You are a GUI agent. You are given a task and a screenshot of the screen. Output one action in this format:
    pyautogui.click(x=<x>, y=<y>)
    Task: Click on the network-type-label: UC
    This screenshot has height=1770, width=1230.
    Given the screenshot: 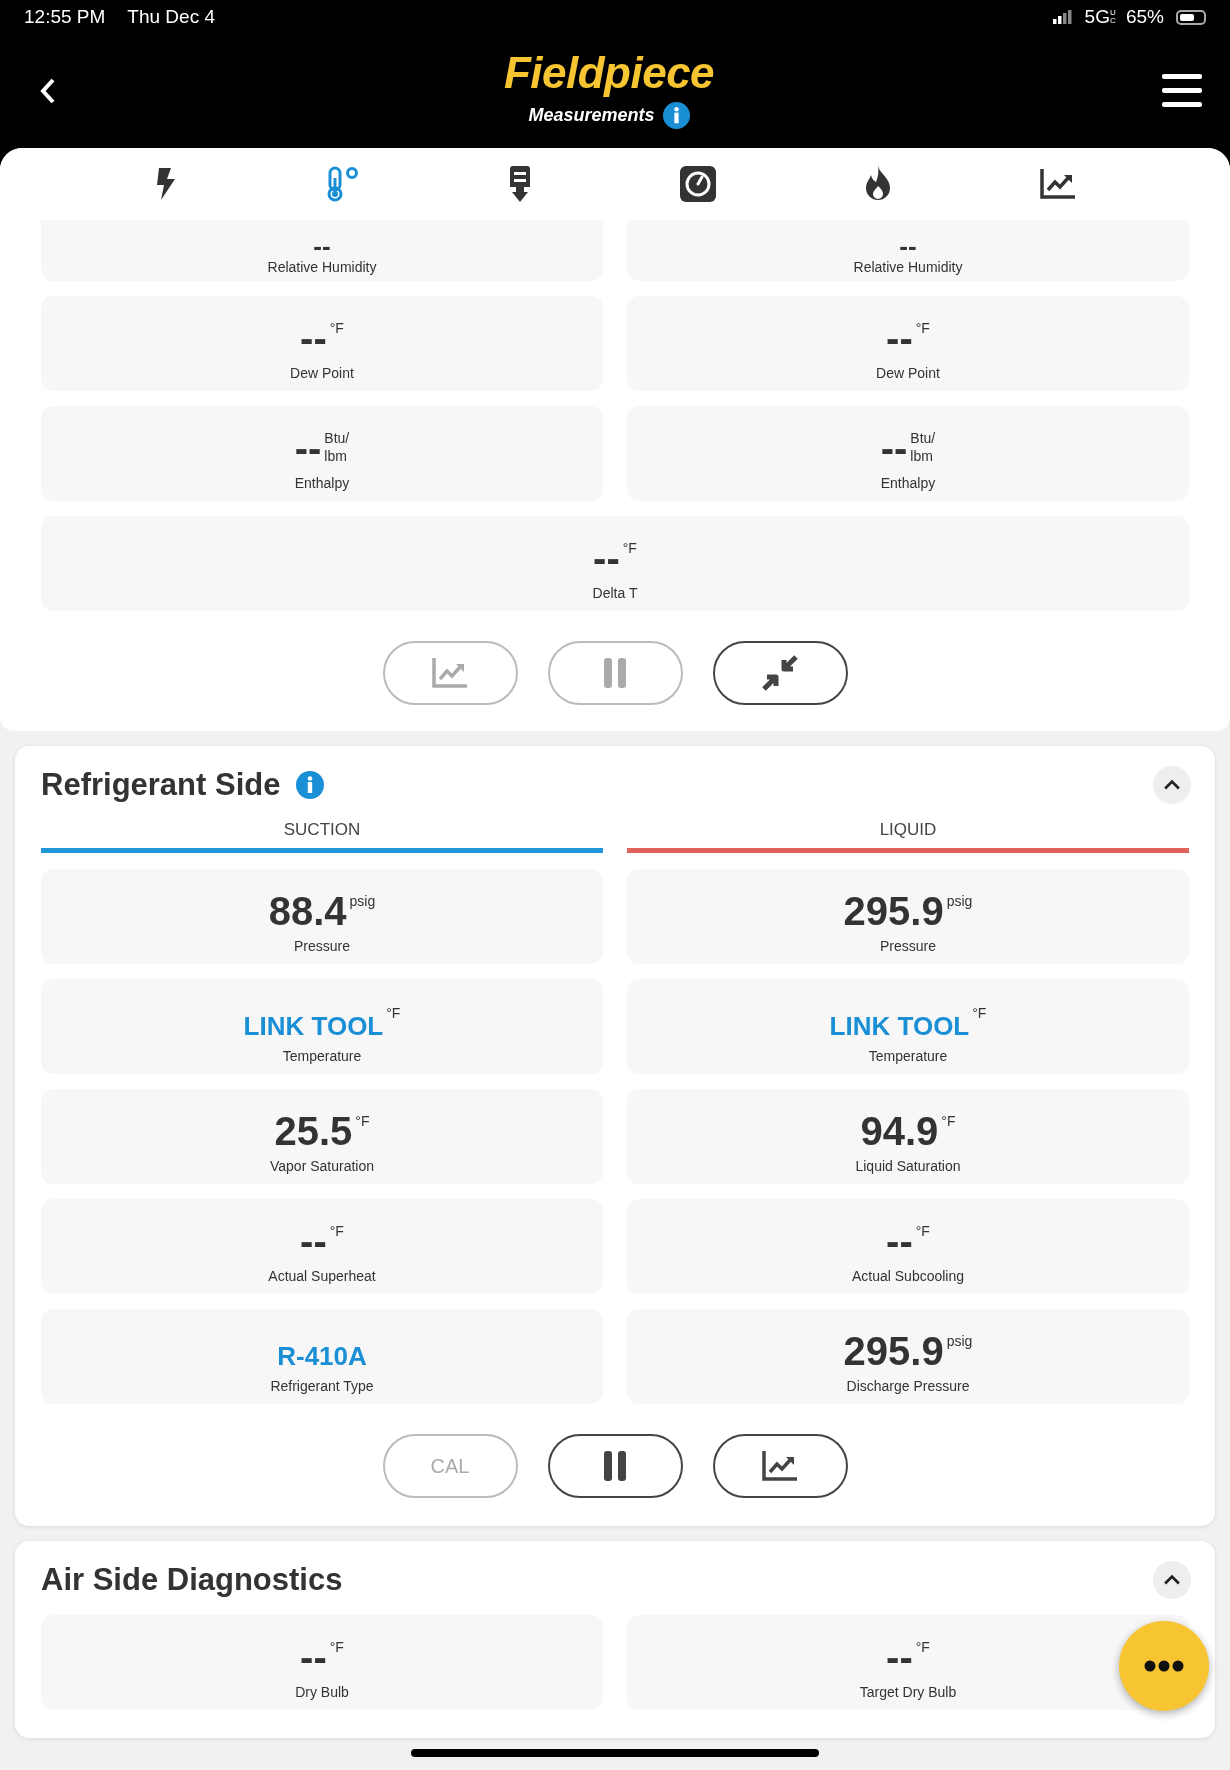 What is the action you would take?
    pyautogui.click(x=1113, y=17)
    